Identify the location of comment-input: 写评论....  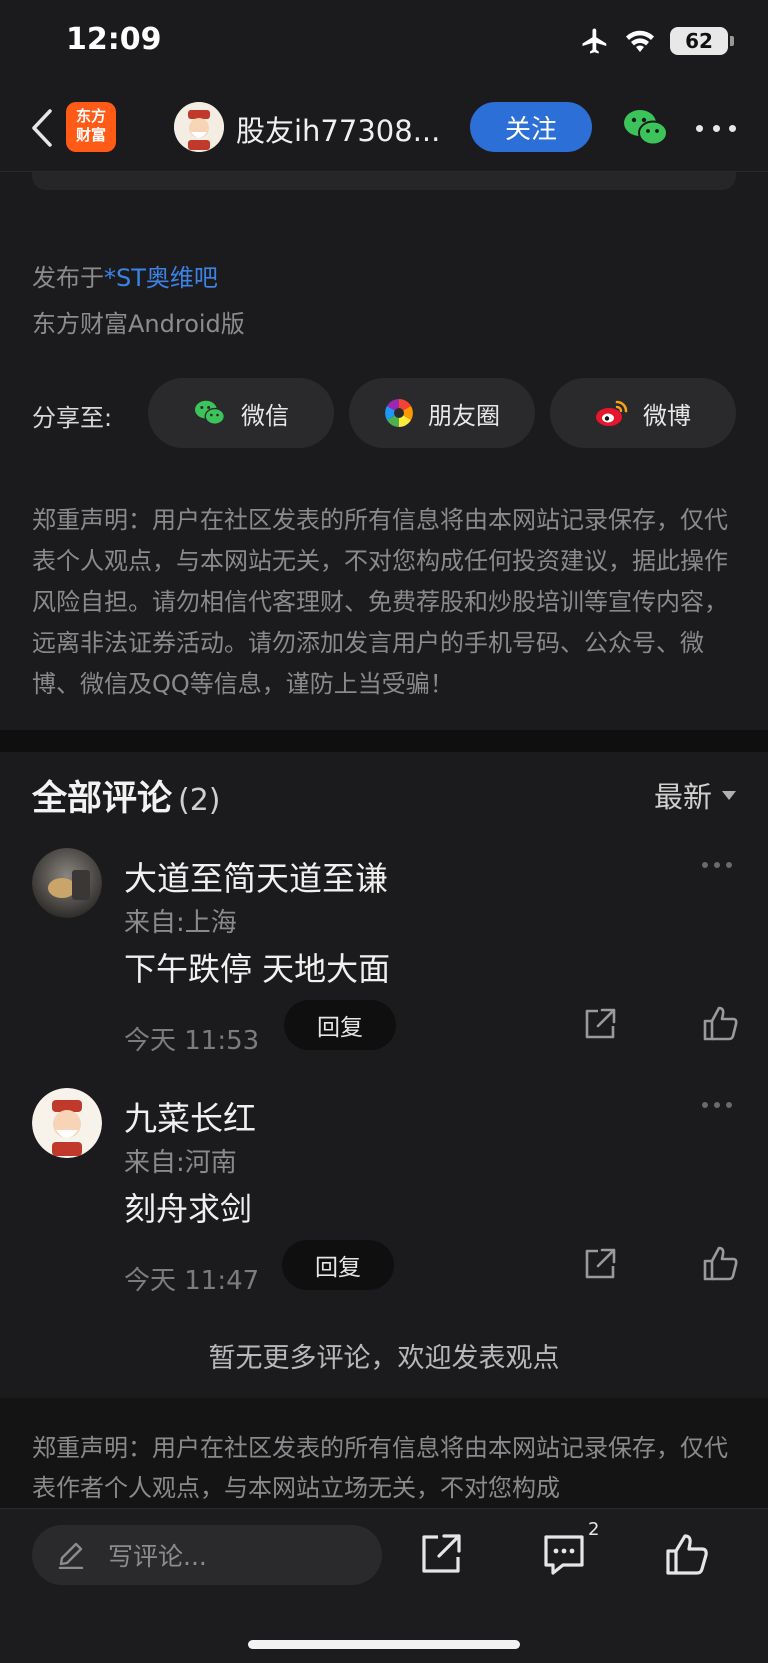
(207, 1555).